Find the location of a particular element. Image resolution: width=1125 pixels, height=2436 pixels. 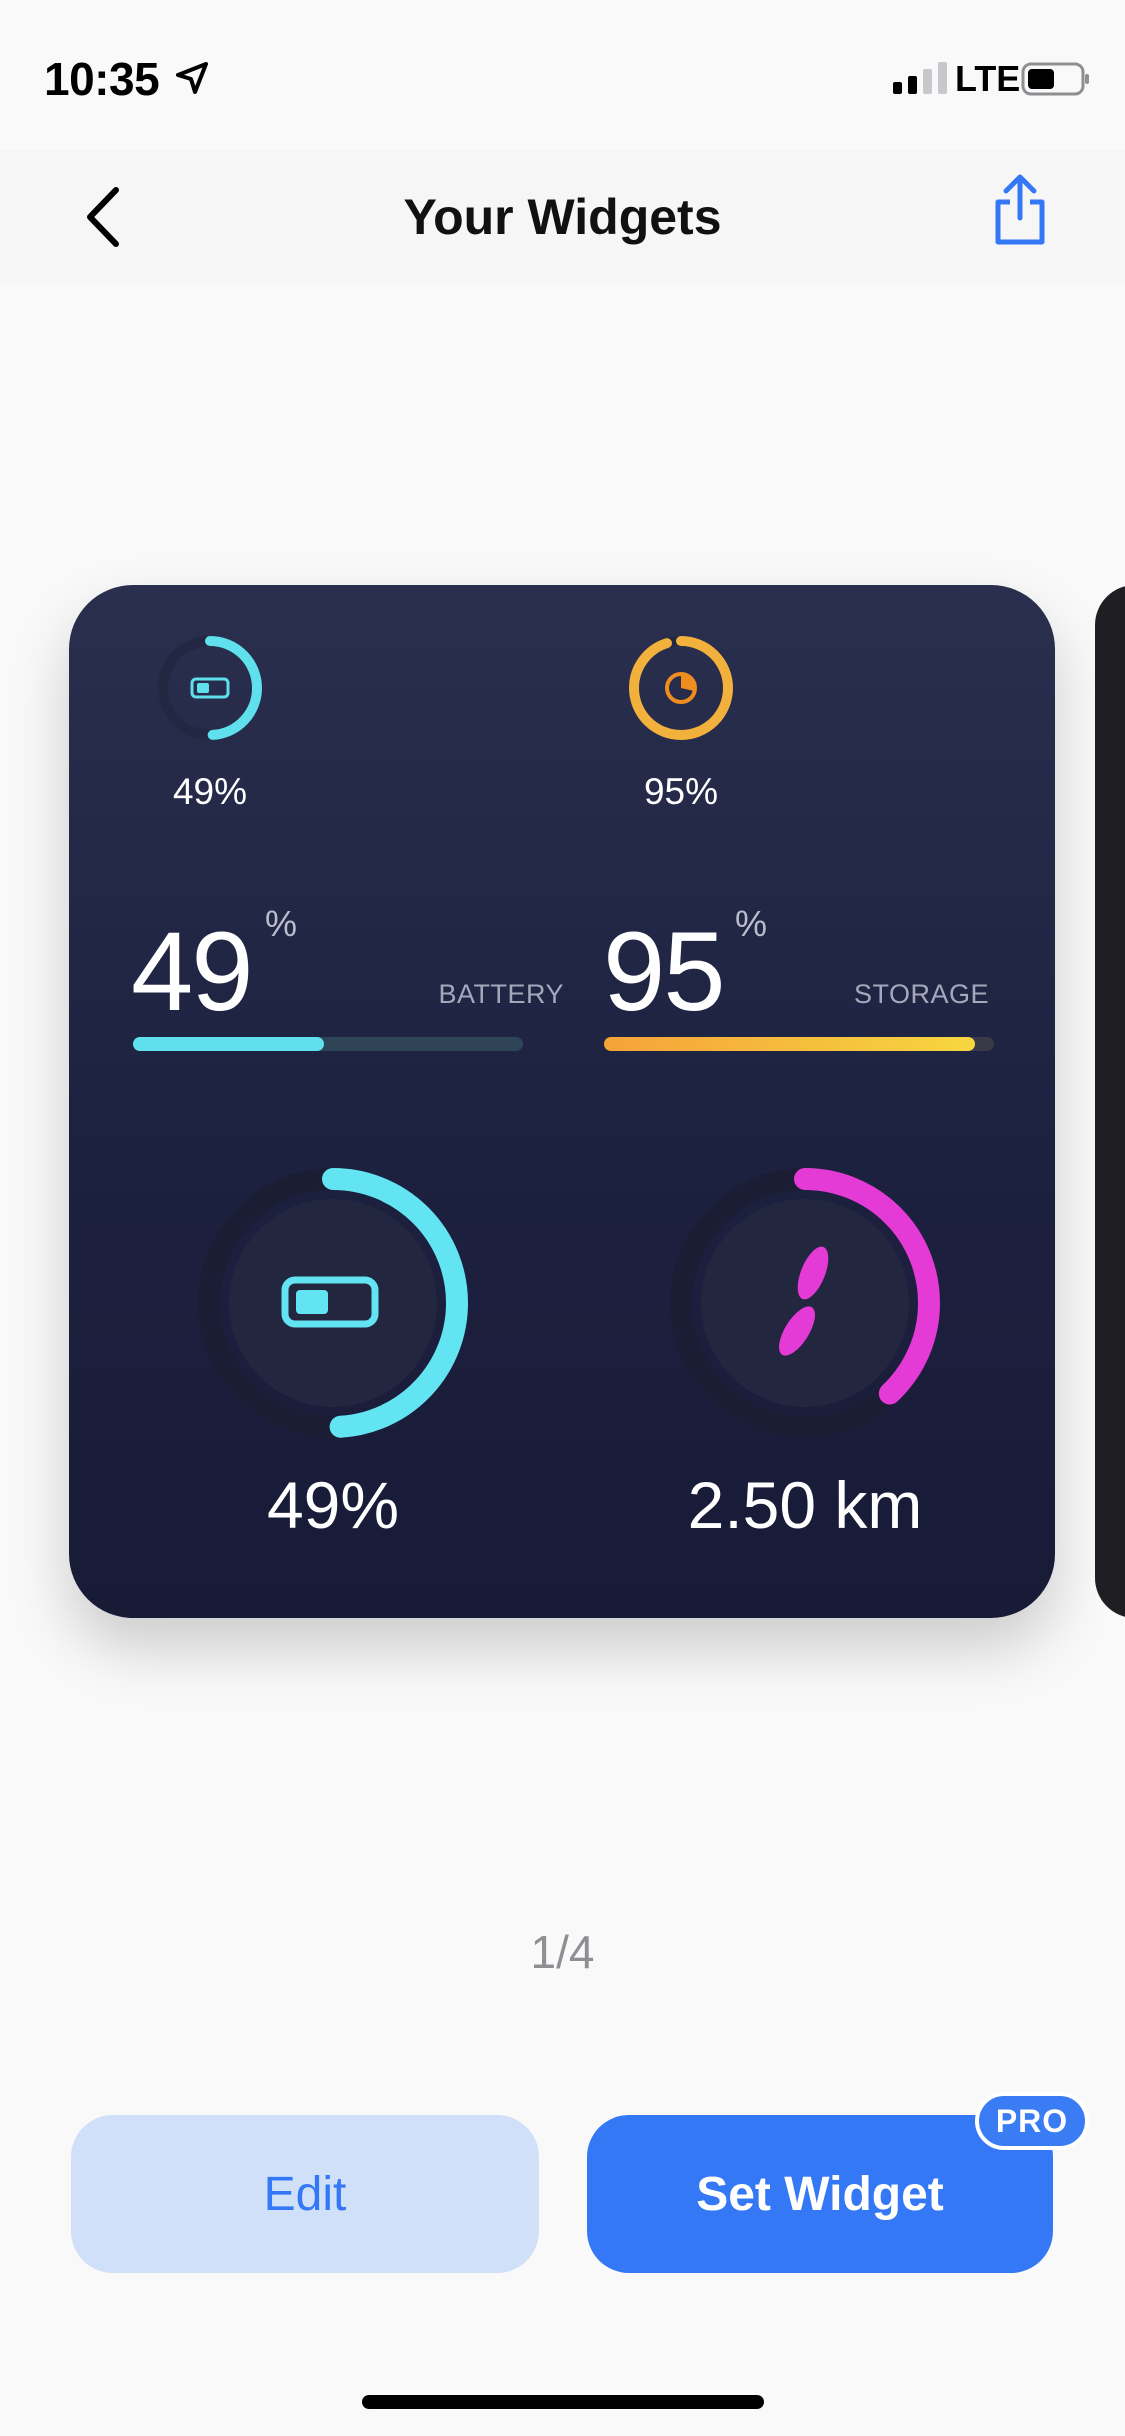

storage-metric-label: STORAGE is located at coordinates (921, 994).